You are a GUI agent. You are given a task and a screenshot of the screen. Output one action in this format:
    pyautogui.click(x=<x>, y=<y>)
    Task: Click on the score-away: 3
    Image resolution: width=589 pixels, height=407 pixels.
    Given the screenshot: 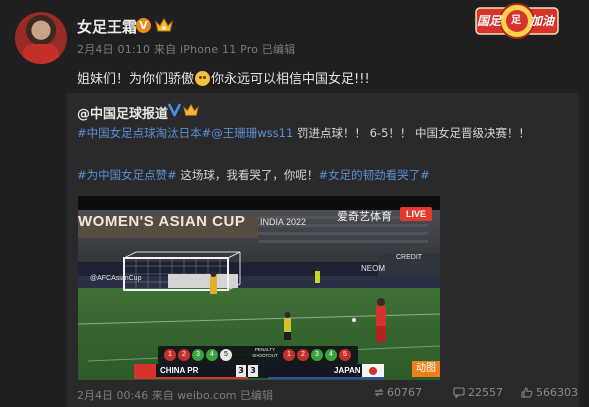 What is the action you would take?
    pyautogui.click(x=253, y=371)
    